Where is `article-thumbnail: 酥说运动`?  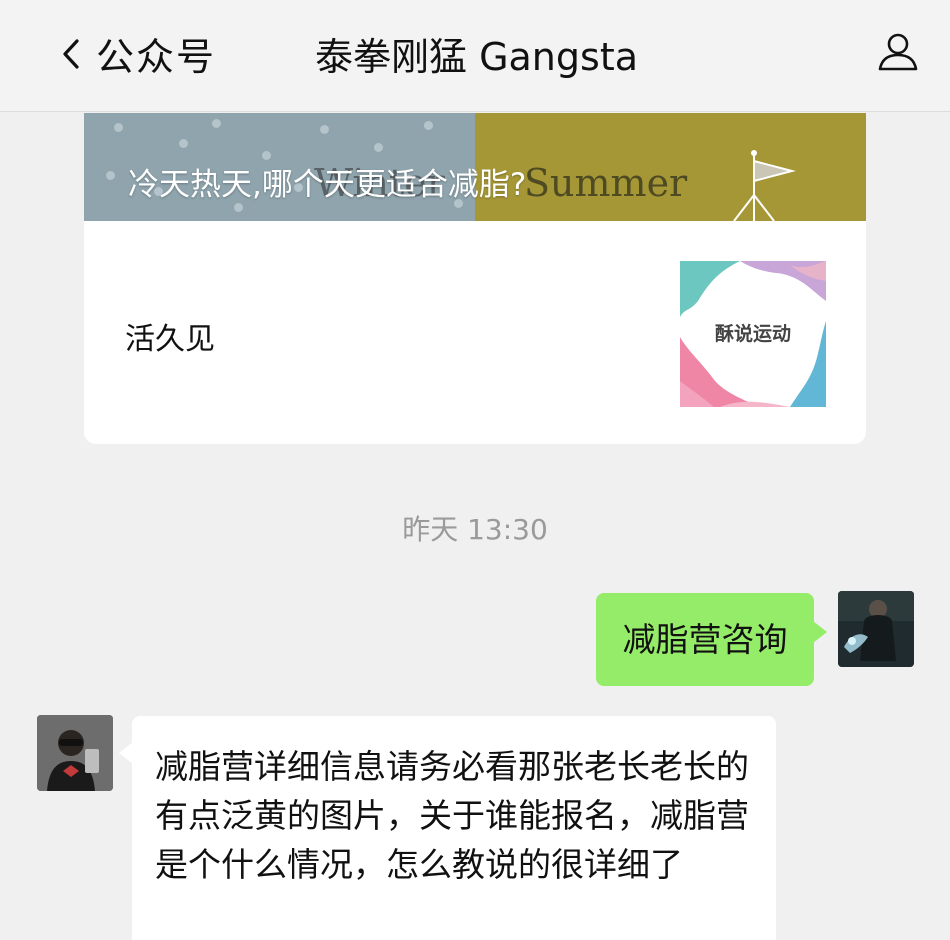 article-thumbnail: 酥说运动 is located at coordinates (753, 334).